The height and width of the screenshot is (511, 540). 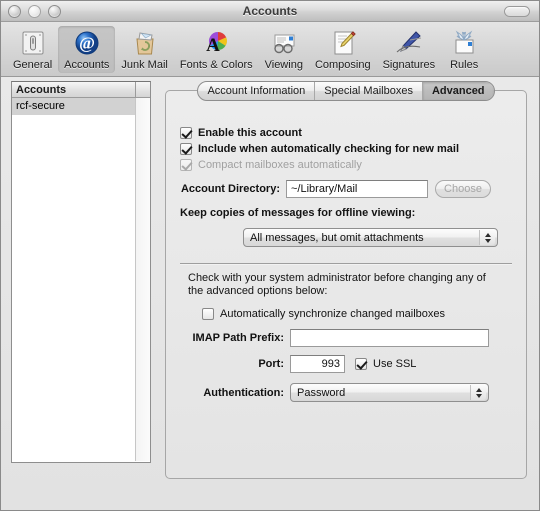 I want to click on toolbar-label-rules: Rules, so click(x=464, y=65).